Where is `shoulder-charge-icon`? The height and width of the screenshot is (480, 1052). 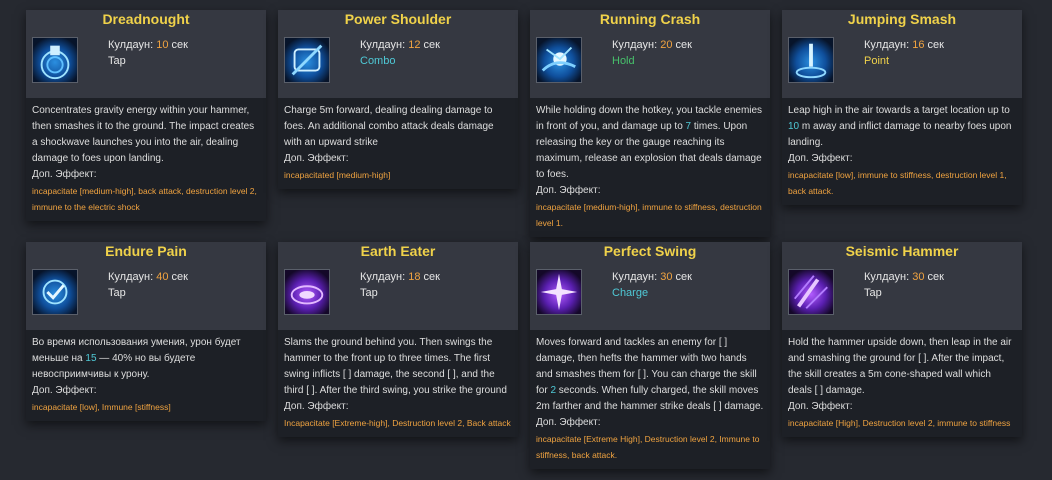 shoulder-charge-icon is located at coordinates (307, 60).